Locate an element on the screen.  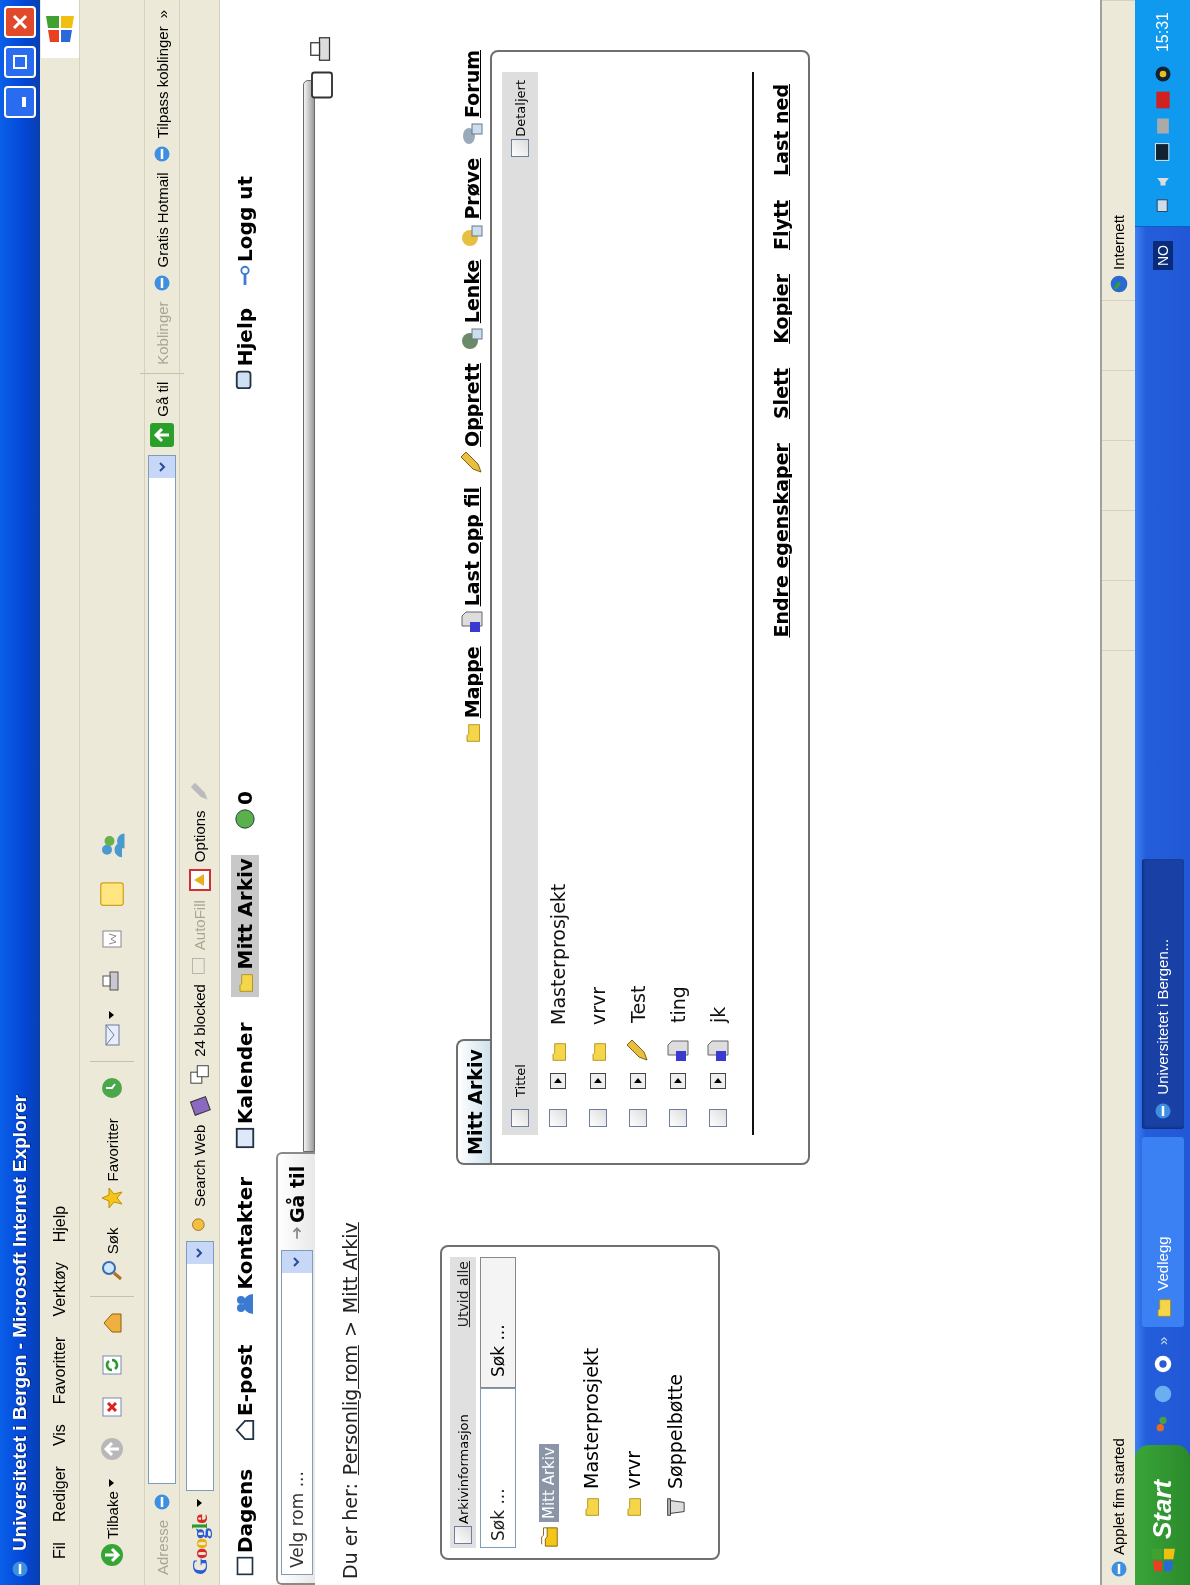
column-header: Tittel is located at coordinates (520, 1080).